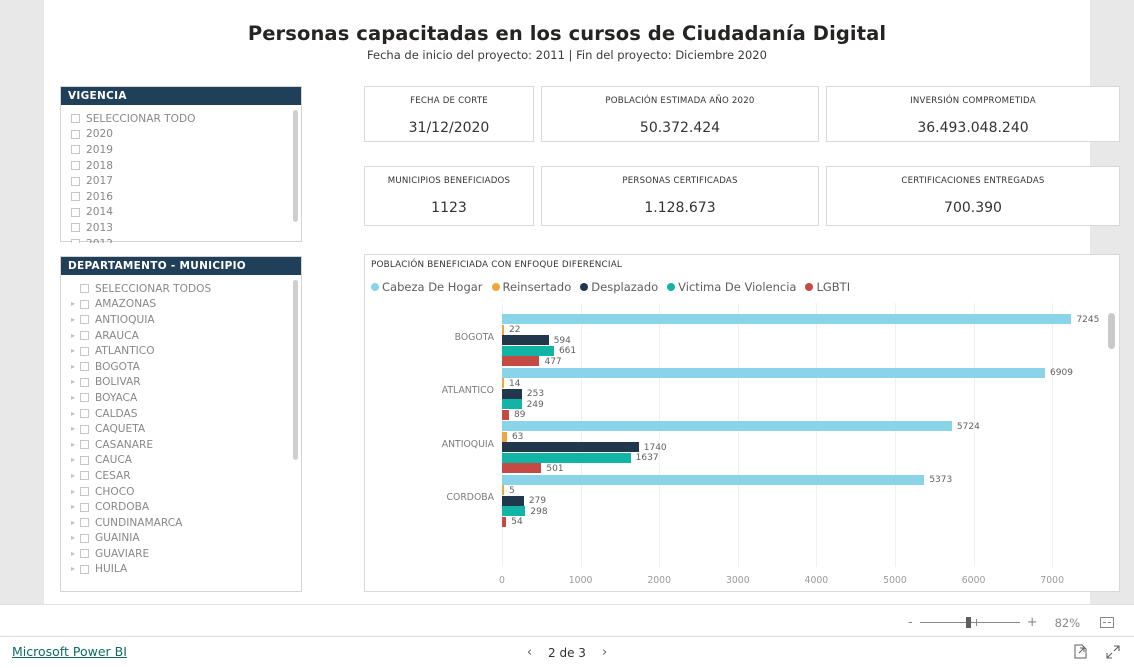  Describe the element at coordinates (1111, 331) in the screenshot. I see `chart-vertical-scrollbar` at that location.